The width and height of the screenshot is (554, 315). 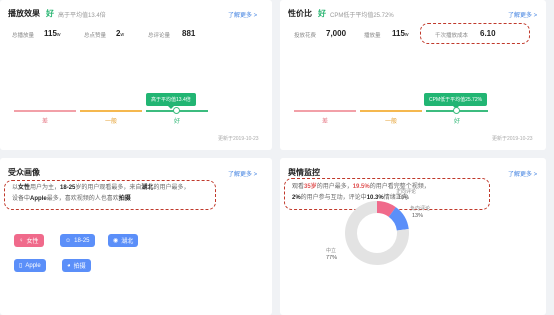 What do you see at coordinates (24, 13) in the screenshot?
I see `card-title: 播放效果` at bounding box center [24, 13].